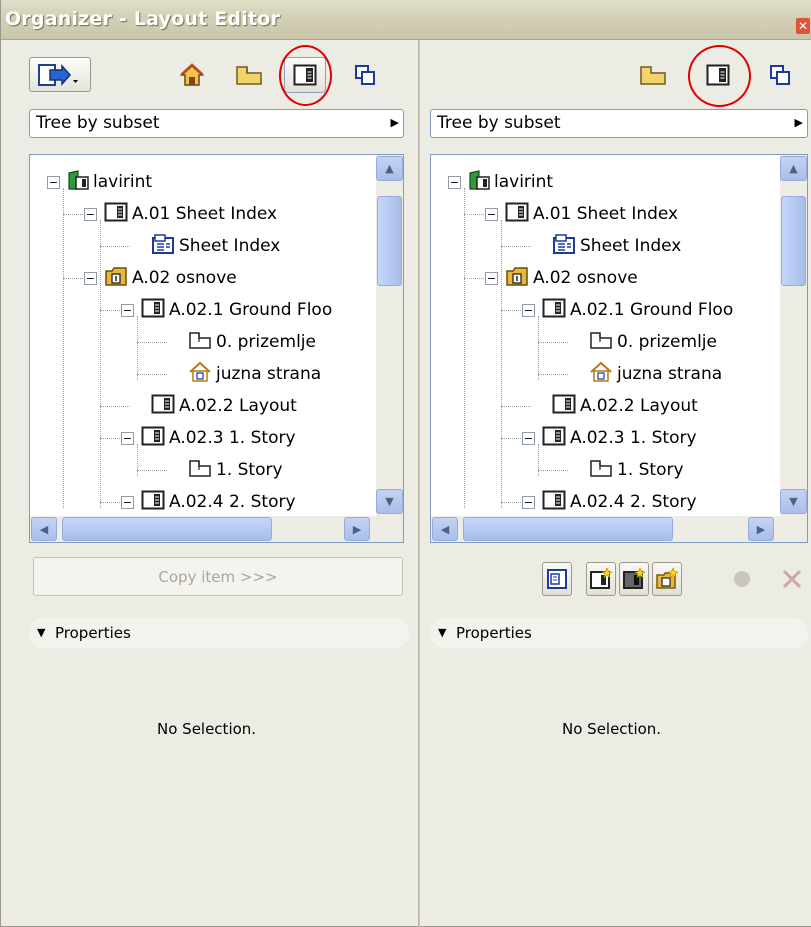 The image size is (811, 927). Describe the element at coordinates (793, 241) in the screenshot. I see `right-vertical-thumb` at that location.